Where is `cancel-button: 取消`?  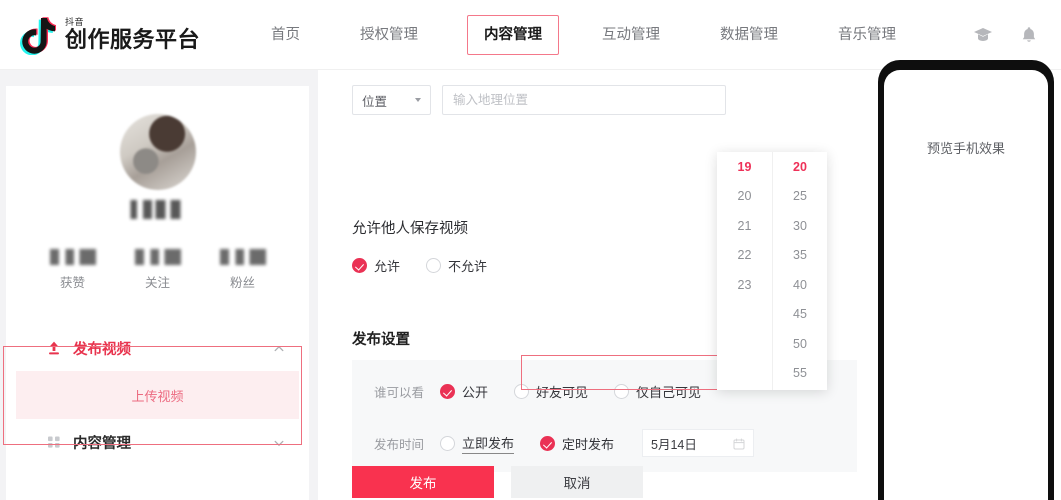 cancel-button: 取消 is located at coordinates (577, 482).